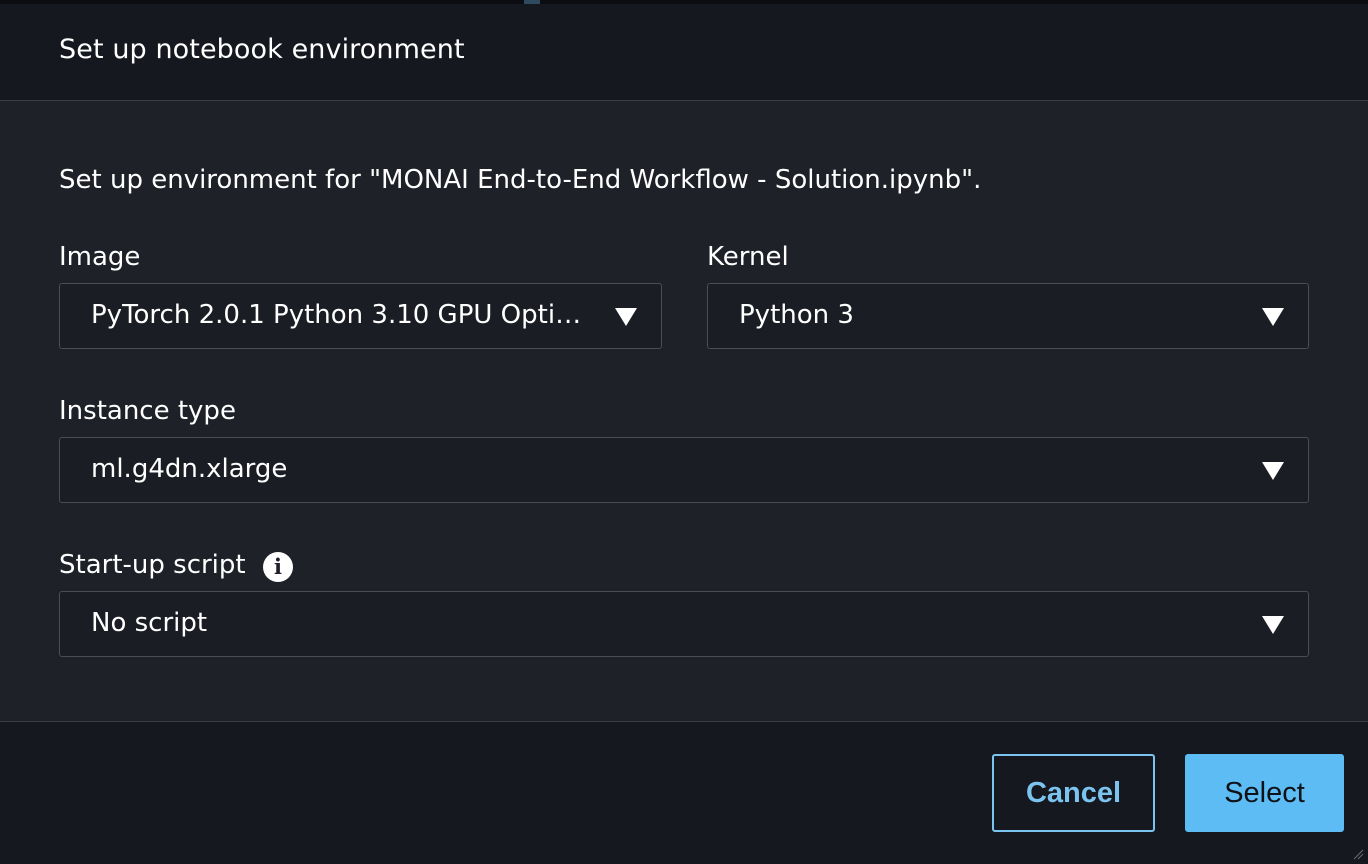 Image resolution: width=1368 pixels, height=864 pixels. Describe the element at coordinates (189, 469) in the screenshot. I see `instance-type-select-value: ml.g4dn.xlarge` at that location.